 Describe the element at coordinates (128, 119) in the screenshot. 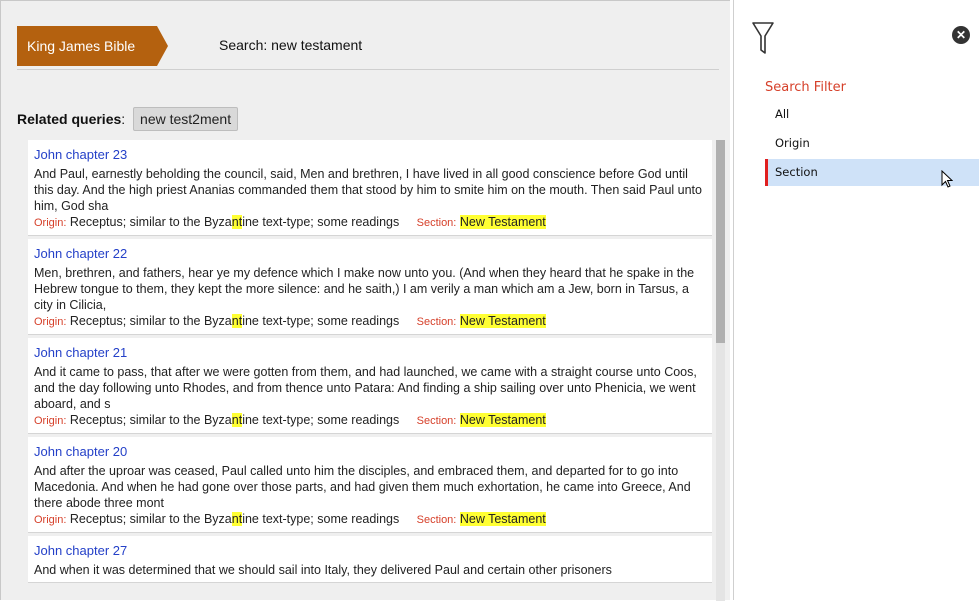

I see `related-queries: Related queries: new test2ment` at that location.